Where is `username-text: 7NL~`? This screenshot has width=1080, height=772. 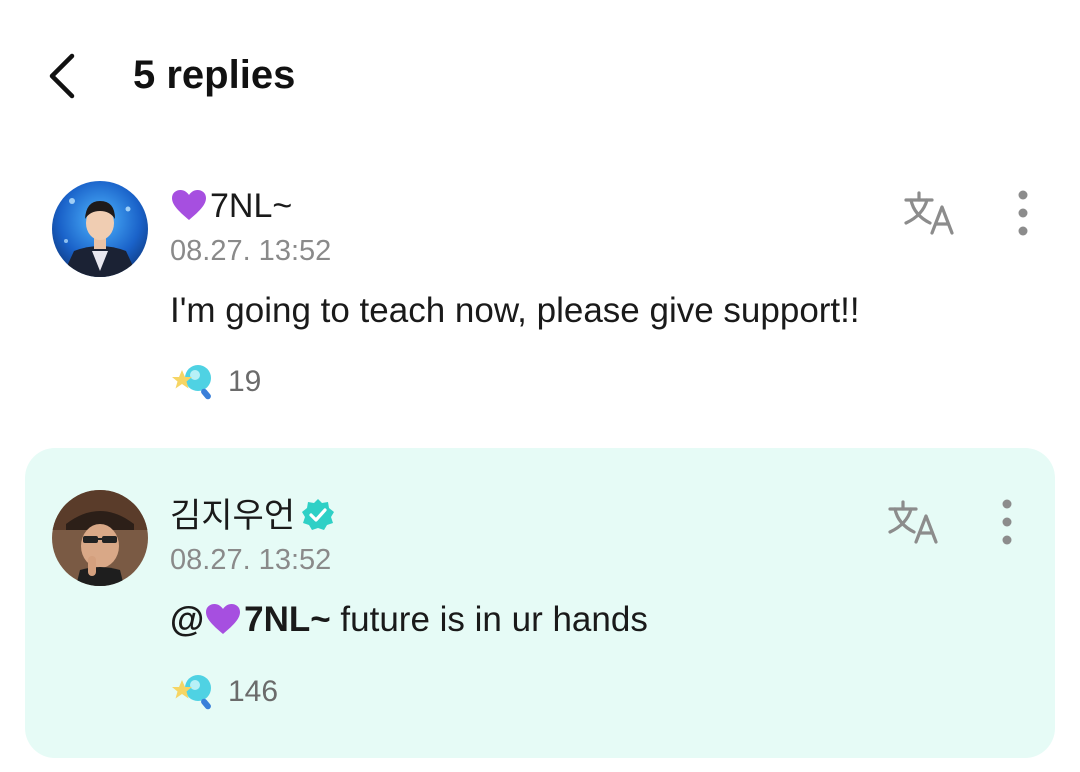
username-text: 7NL~ is located at coordinates (251, 206).